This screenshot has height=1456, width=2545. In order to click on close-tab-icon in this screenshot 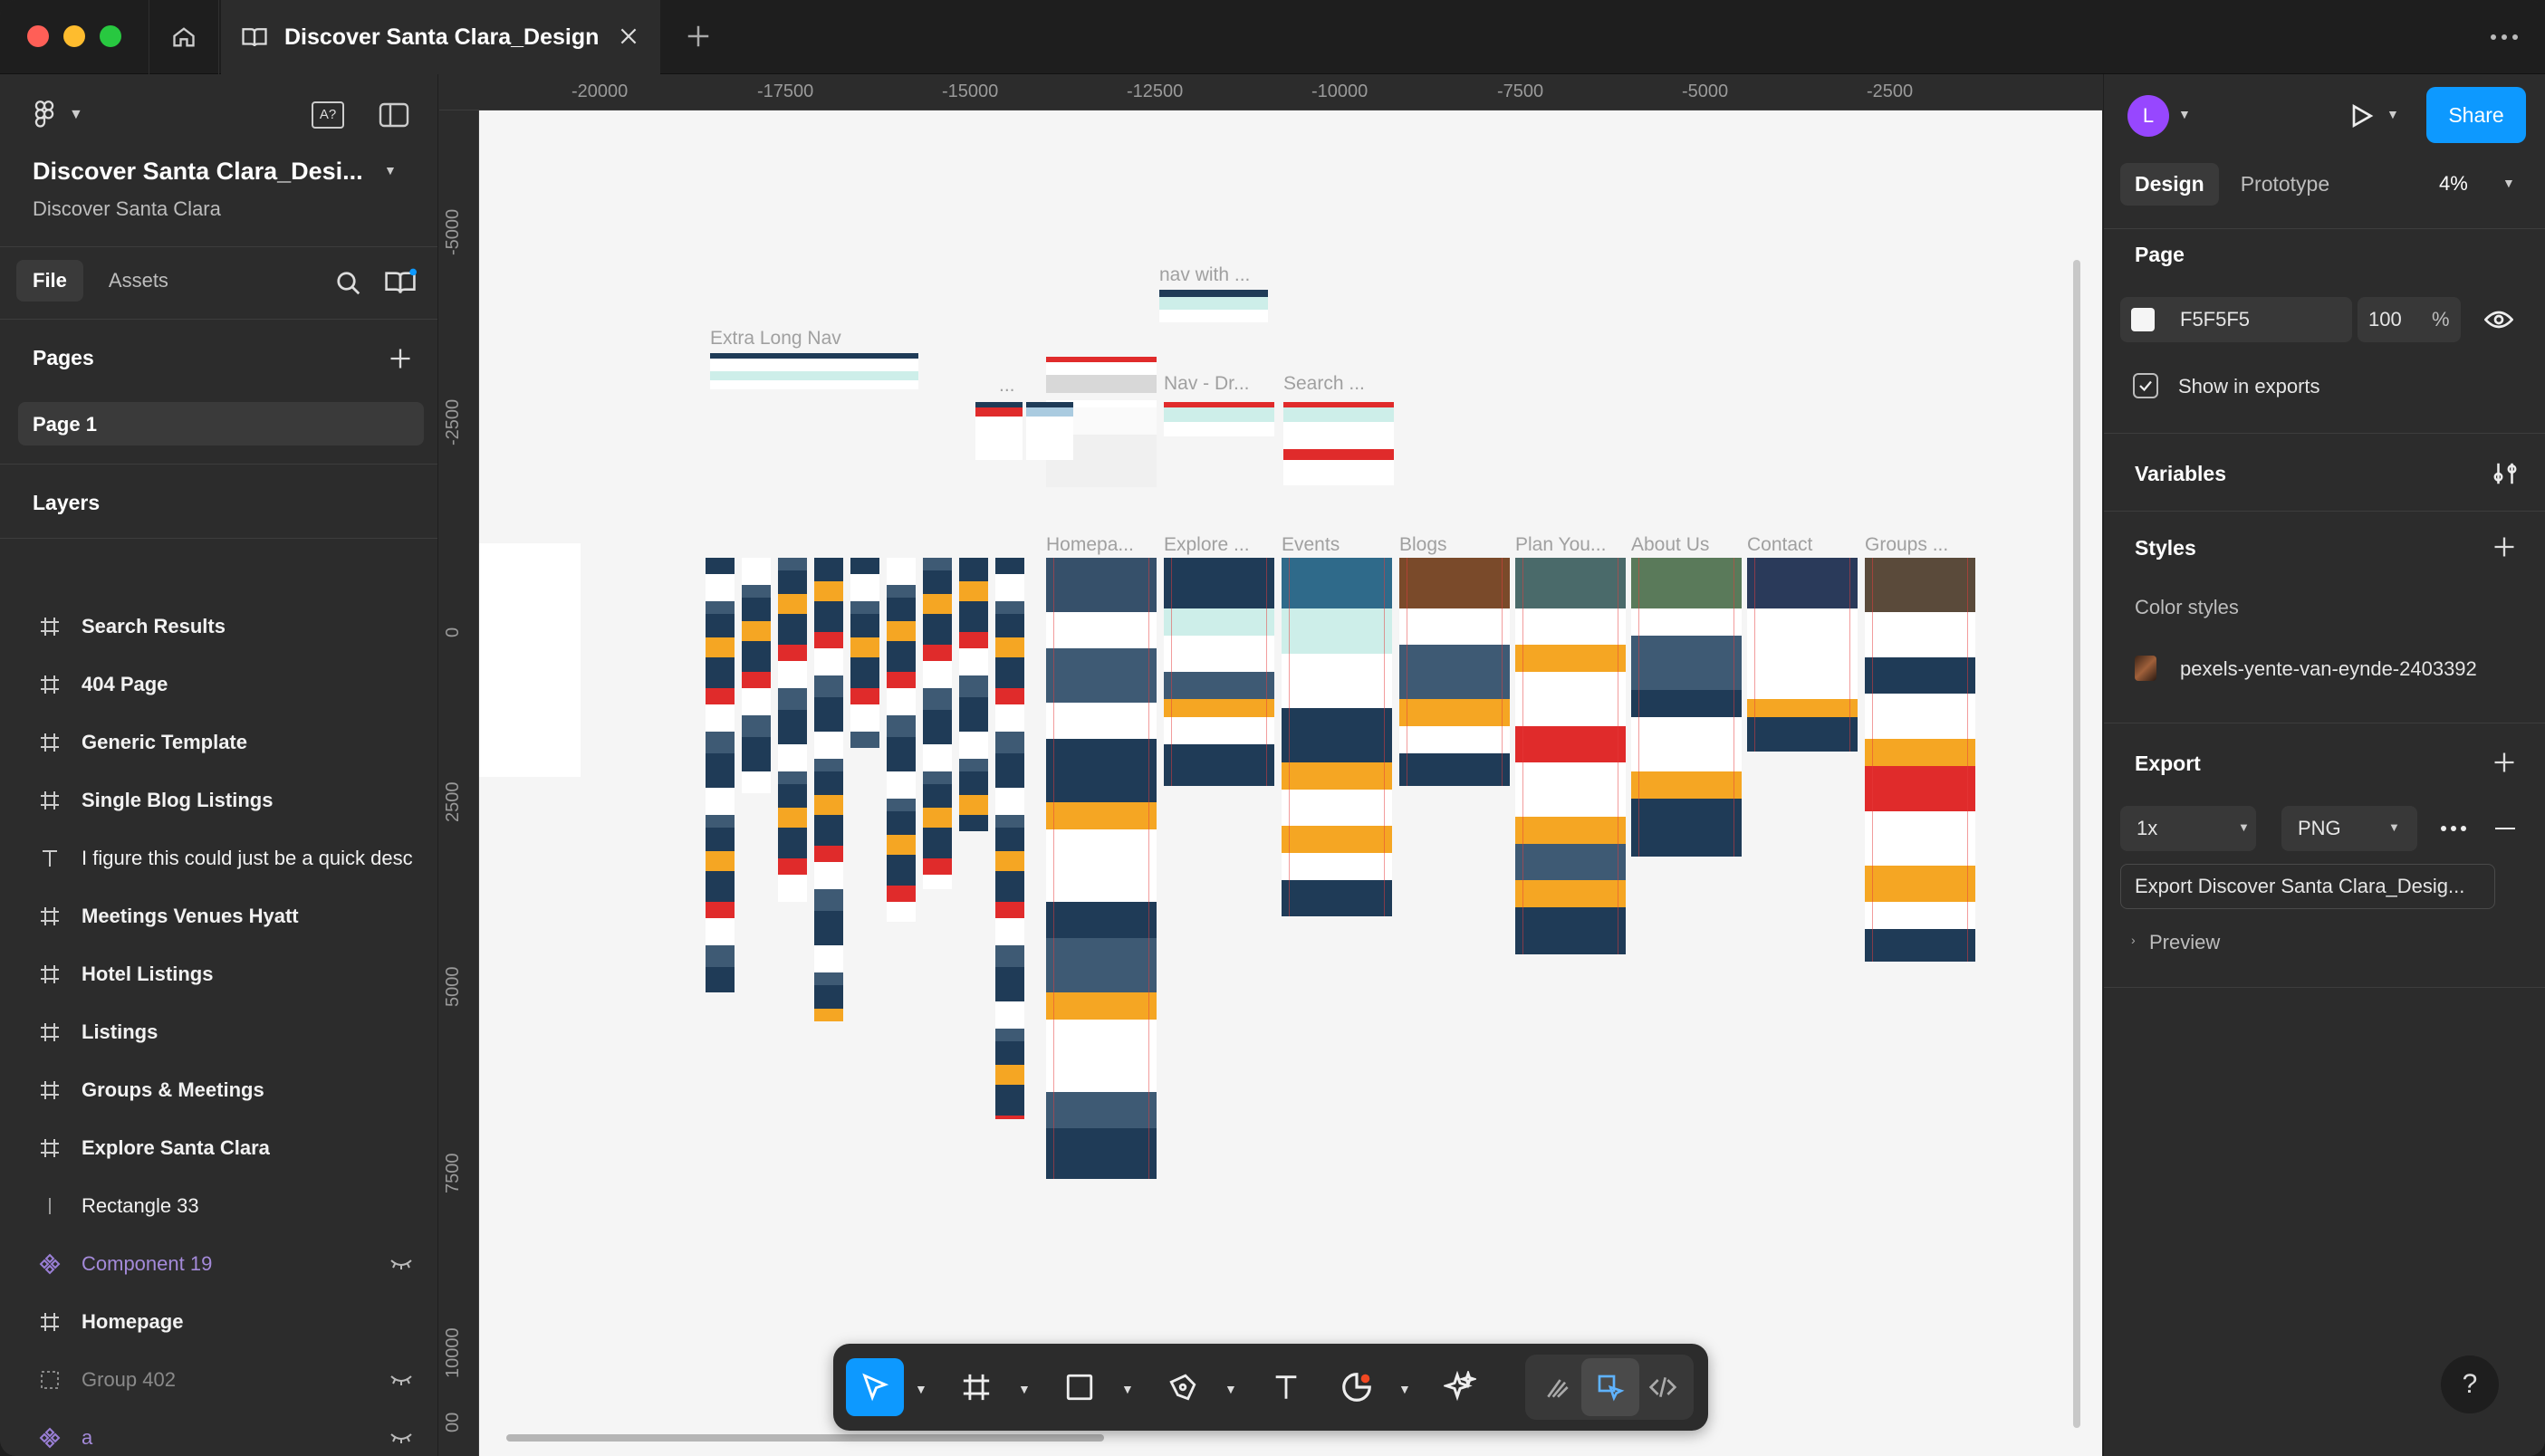, I will do `click(629, 36)`.